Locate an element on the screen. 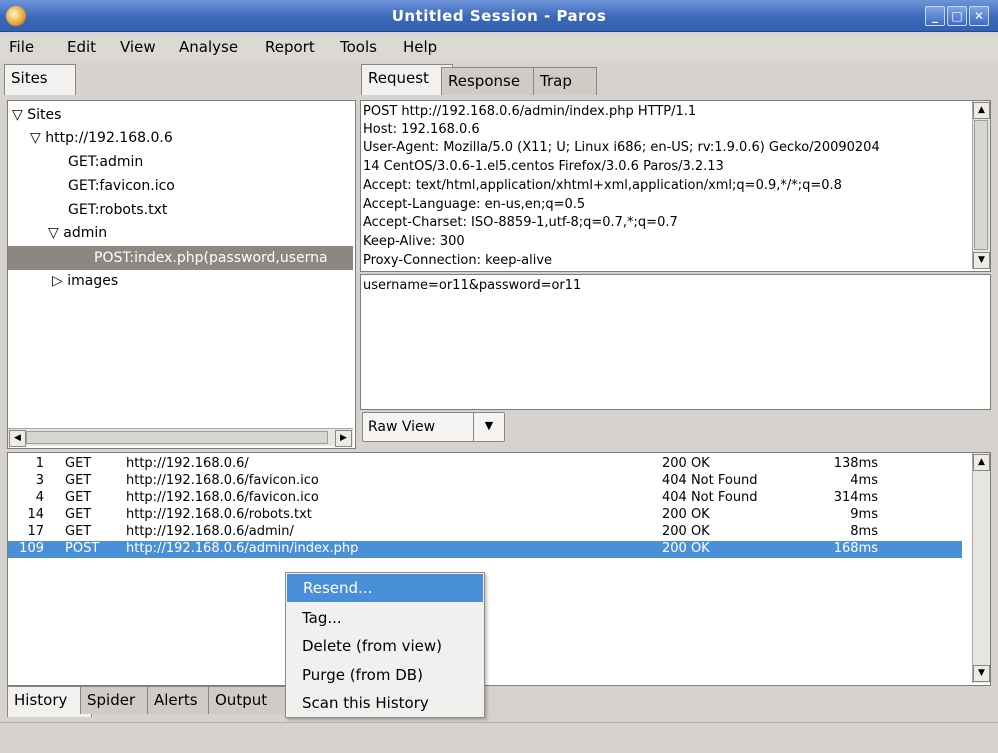 Image resolution: width=998 pixels, height=753 pixels. tab-trap: Trap is located at coordinates (565, 81).